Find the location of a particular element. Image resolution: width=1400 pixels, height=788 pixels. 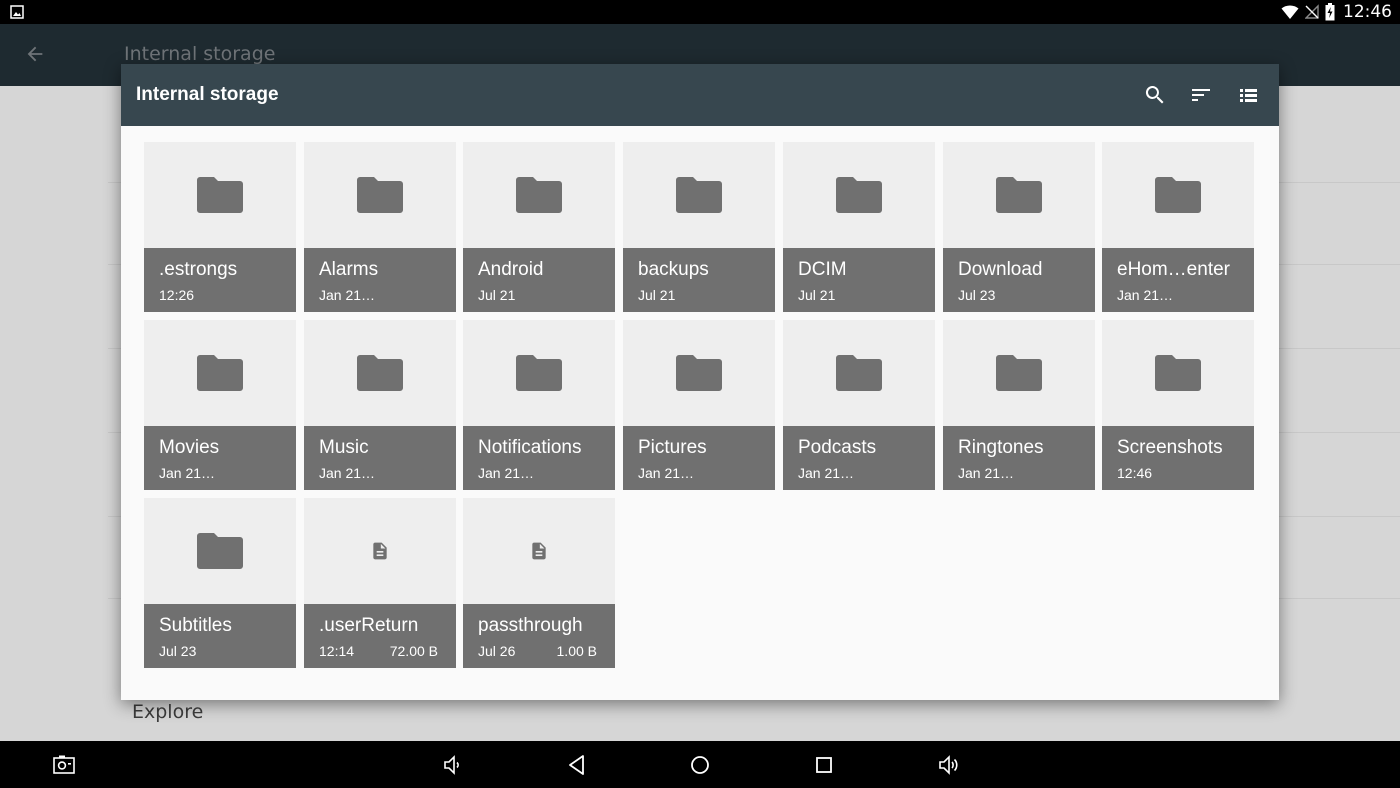

recents-icon is located at coordinates (824, 765).